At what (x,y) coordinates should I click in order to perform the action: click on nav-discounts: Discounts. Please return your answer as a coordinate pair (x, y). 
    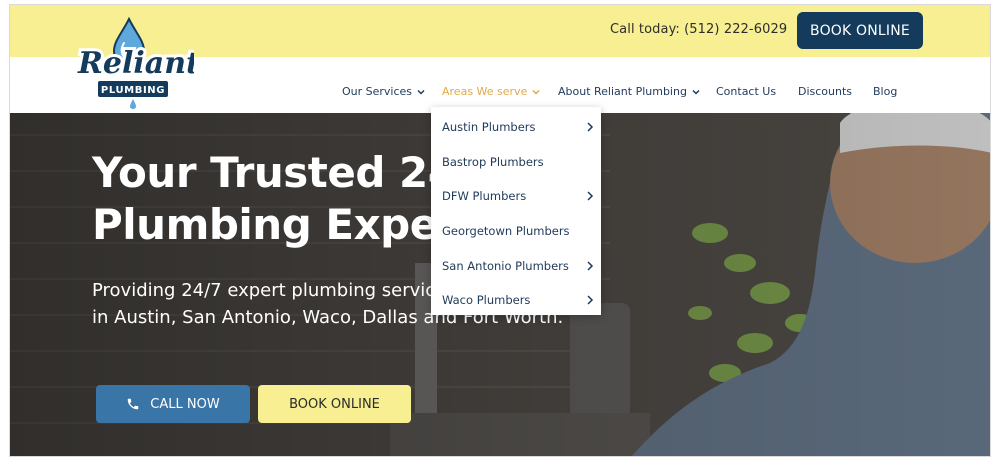
    Looking at the image, I should click on (825, 91).